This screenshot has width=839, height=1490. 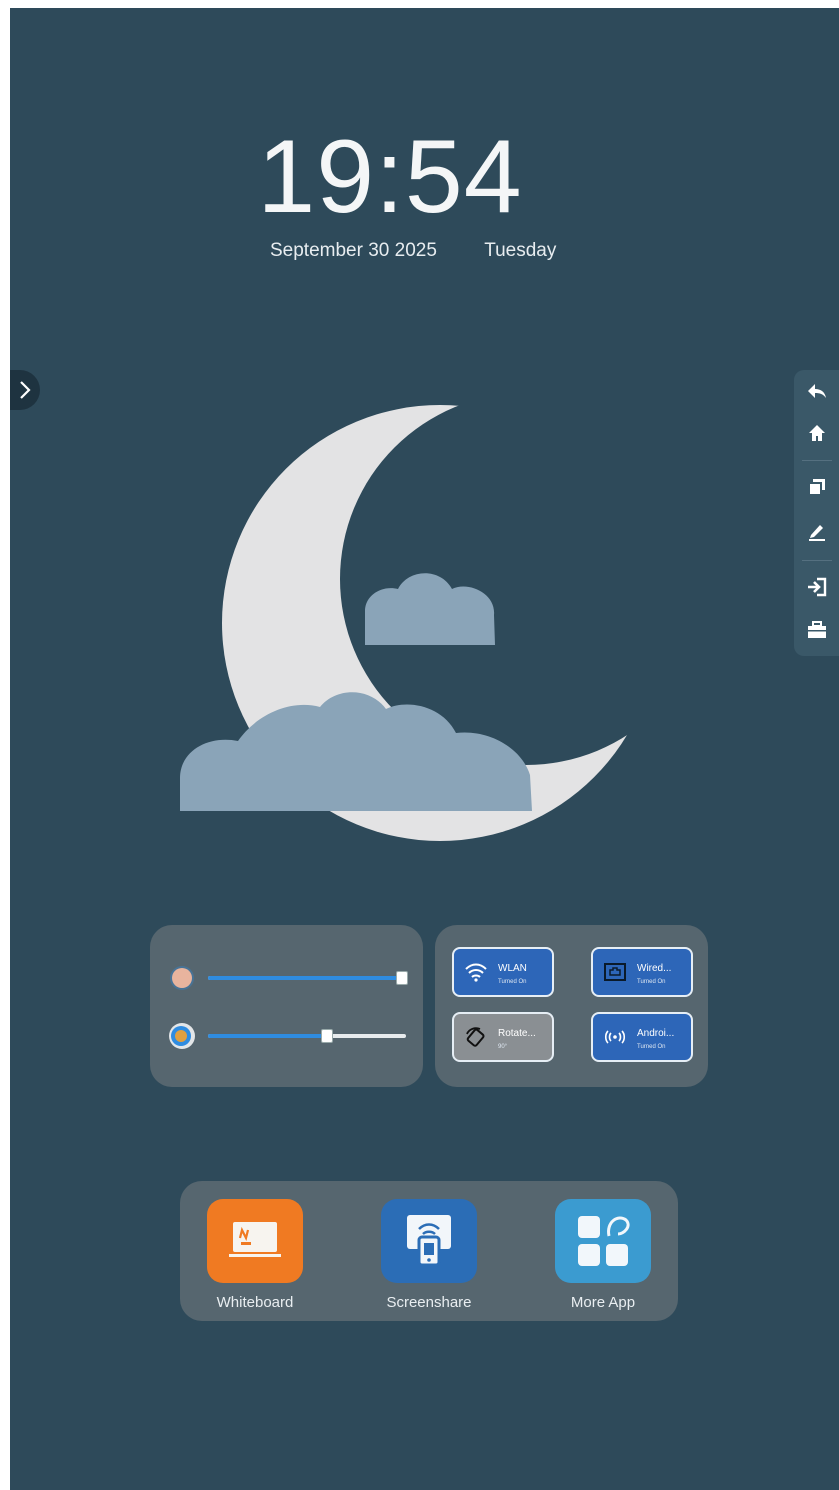 I want to click on tile-wlan: WLAN Turned On, so click(x=503, y=972).